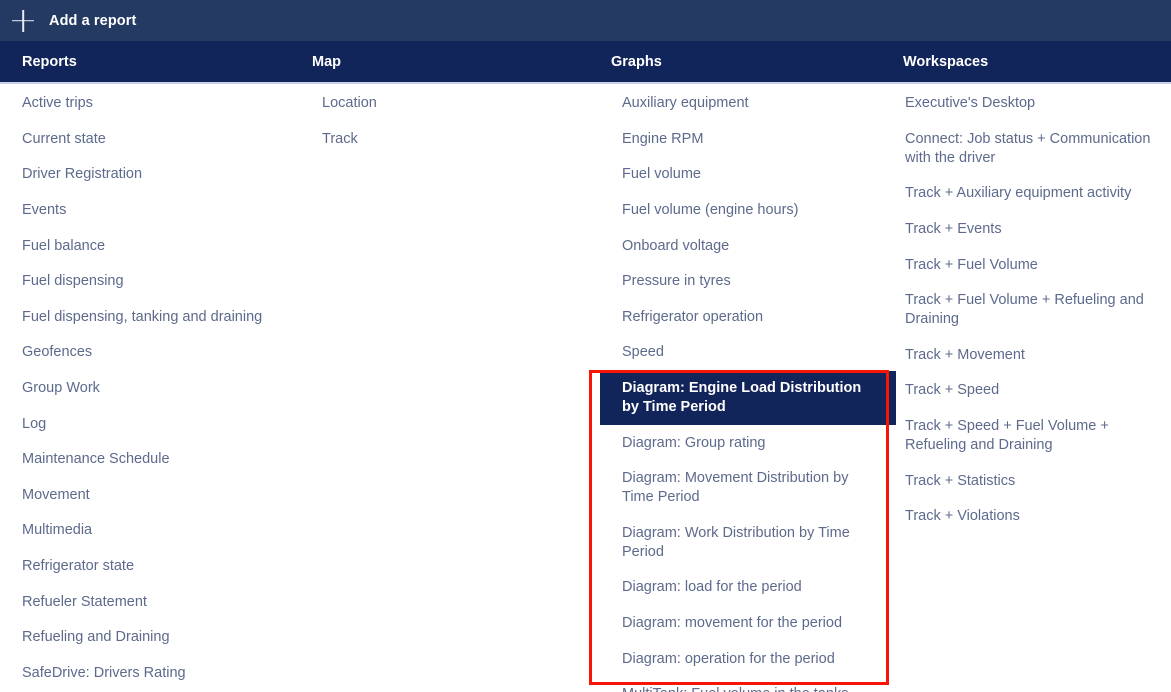 The width and height of the screenshot is (1171, 692). Describe the element at coordinates (946, 61) in the screenshot. I see `column-header-workspaces: Workspaces` at that location.